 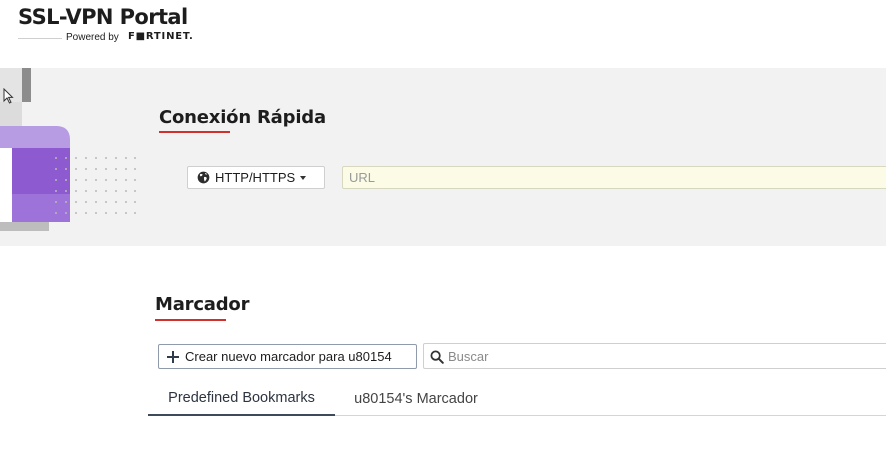 What do you see at coordinates (614, 177) in the screenshot?
I see `url-input` at bounding box center [614, 177].